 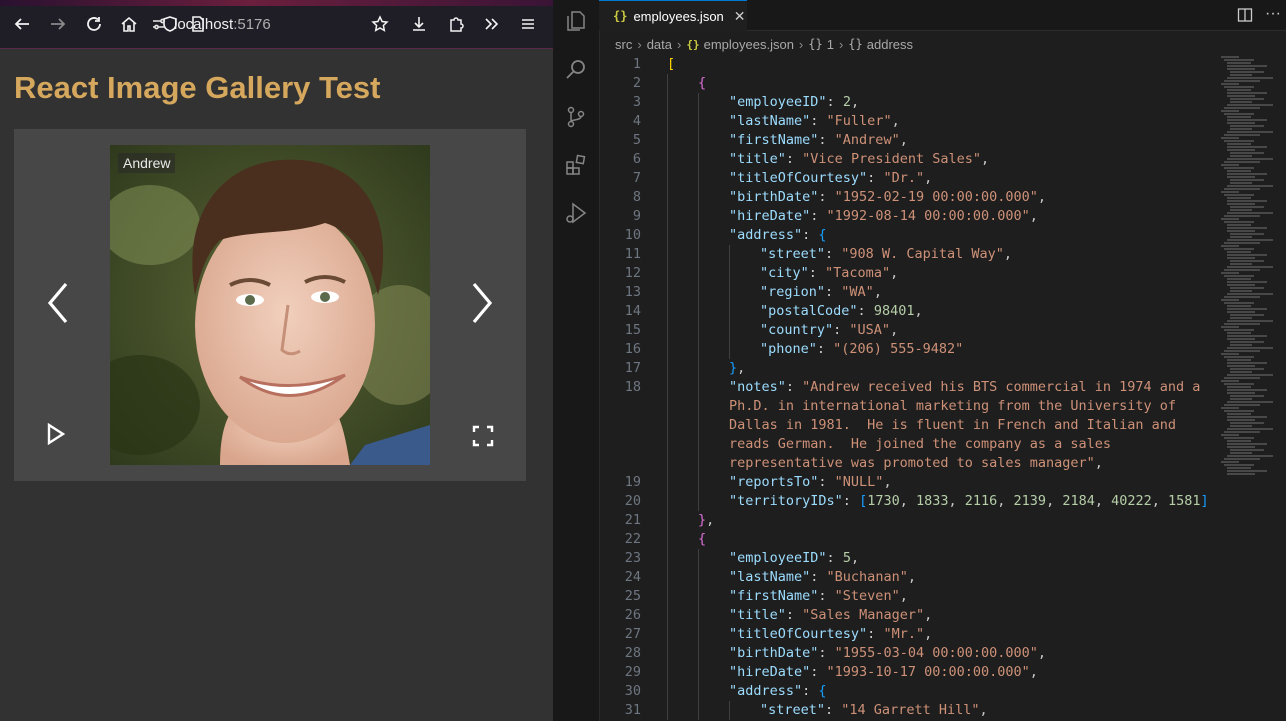 What do you see at coordinates (419, 24) in the screenshot?
I see `download-icon` at bounding box center [419, 24].